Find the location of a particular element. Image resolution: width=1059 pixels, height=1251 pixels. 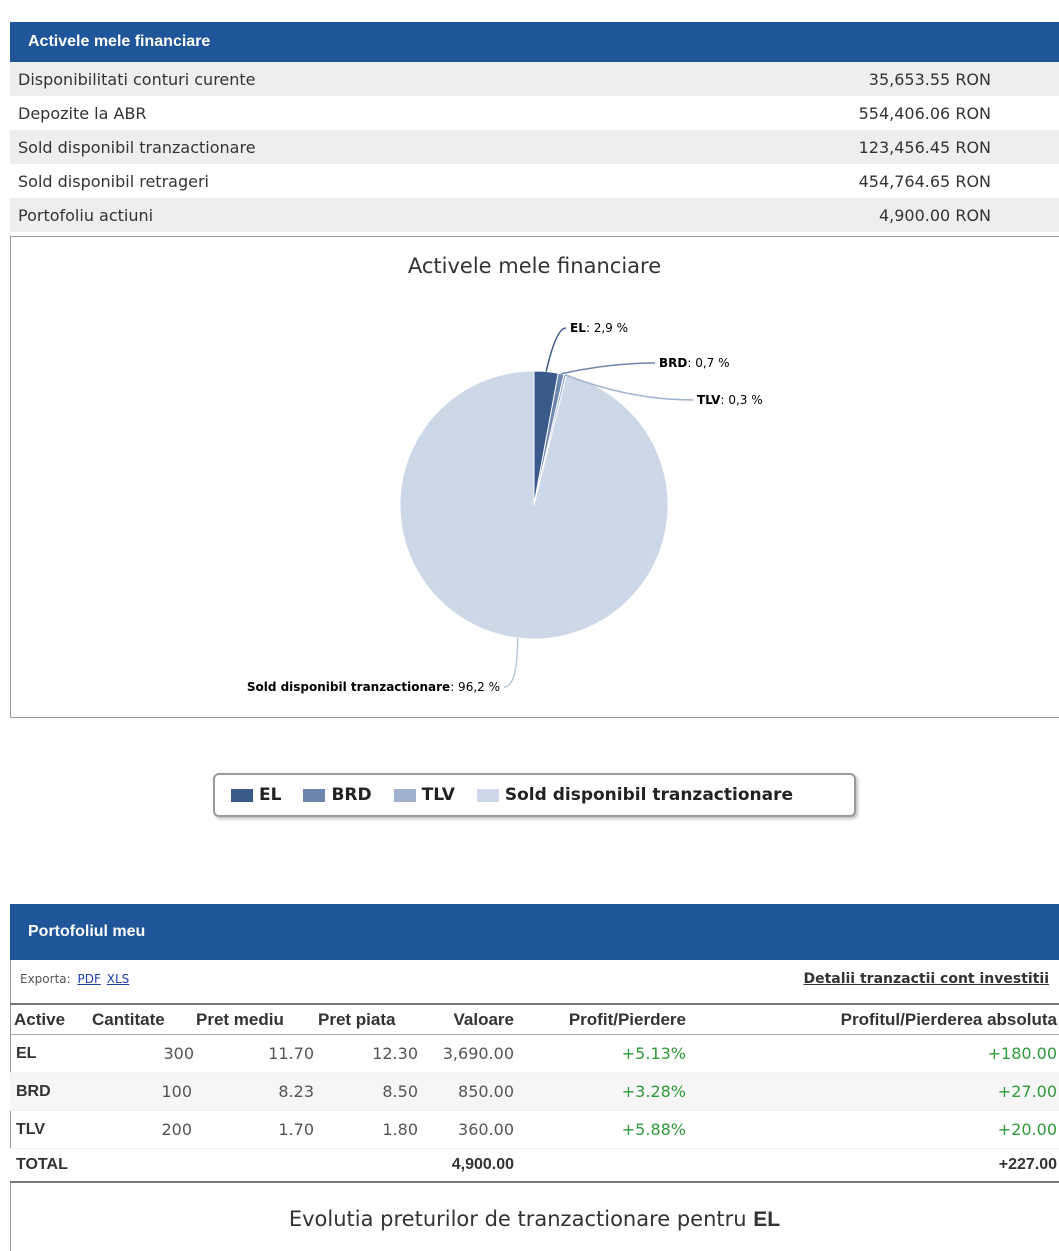

legend-item-sold: Sold disponibil tranzactionare is located at coordinates (634, 795).